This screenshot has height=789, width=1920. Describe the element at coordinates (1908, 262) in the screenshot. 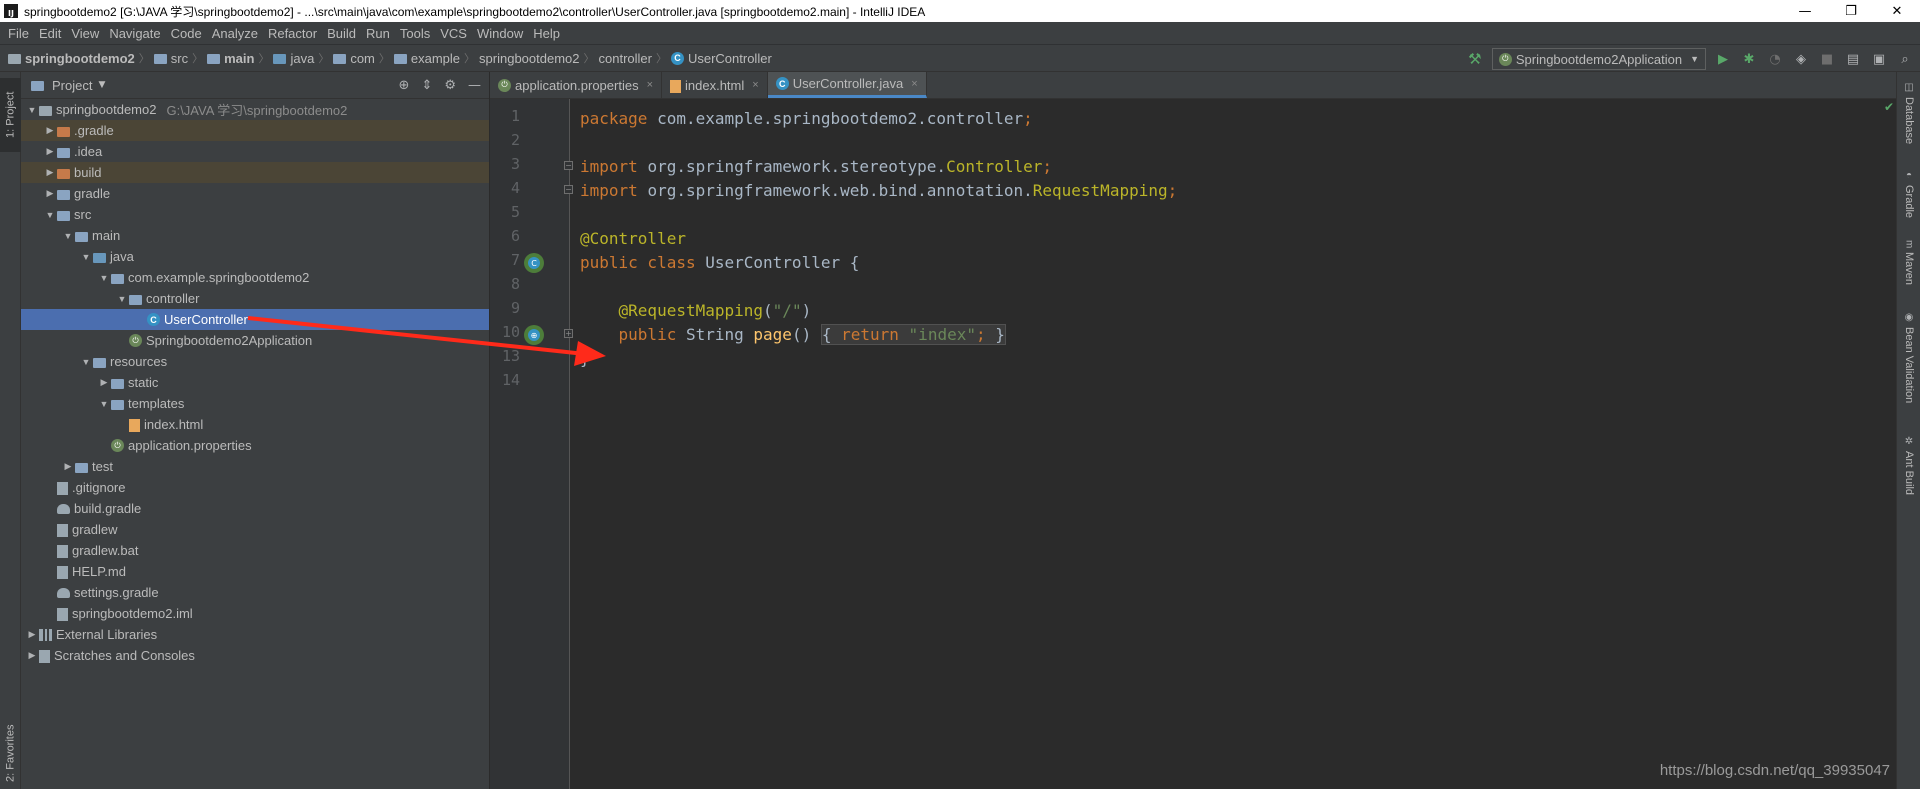

I see `maven-tool-tab: m Maven` at that location.